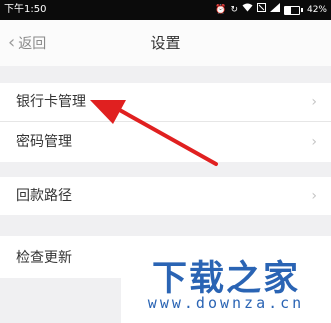 Image resolution: width=331 pixels, height=323 pixels. What do you see at coordinates (165, 102) in the screenshot?
I see `settings-item-bank-card: 银行卡管理 ›` at bounding box center [165, 102].